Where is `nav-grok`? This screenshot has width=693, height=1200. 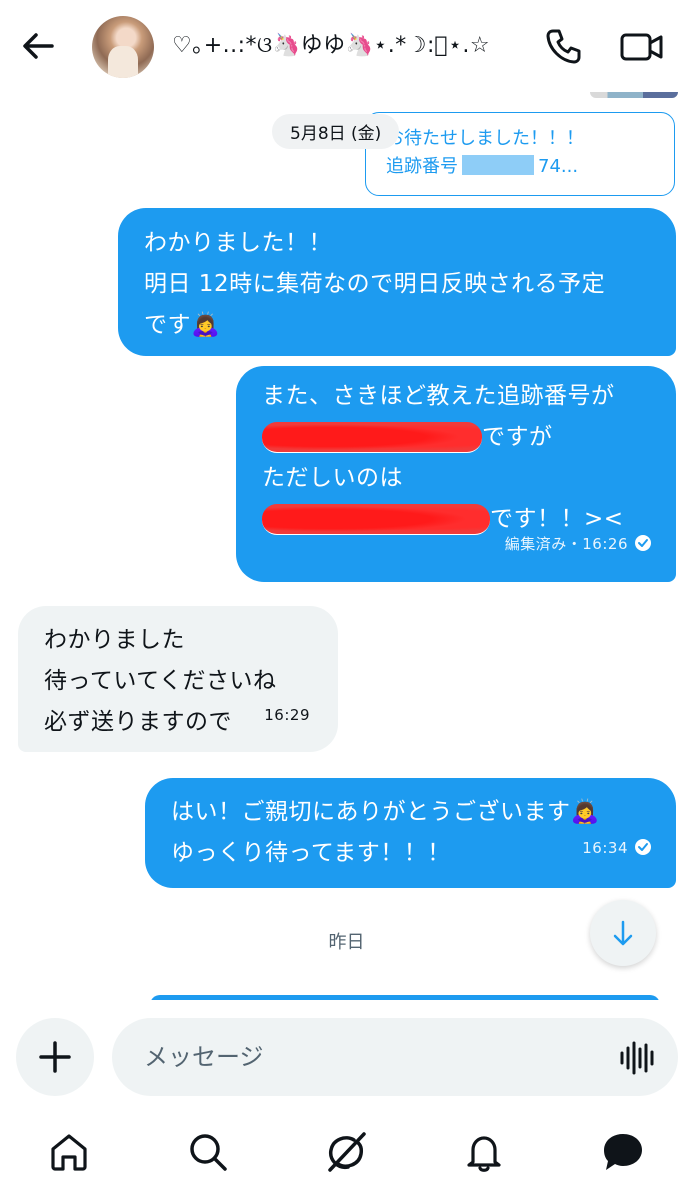 nav-grok is located at coordinates (346, 1152).